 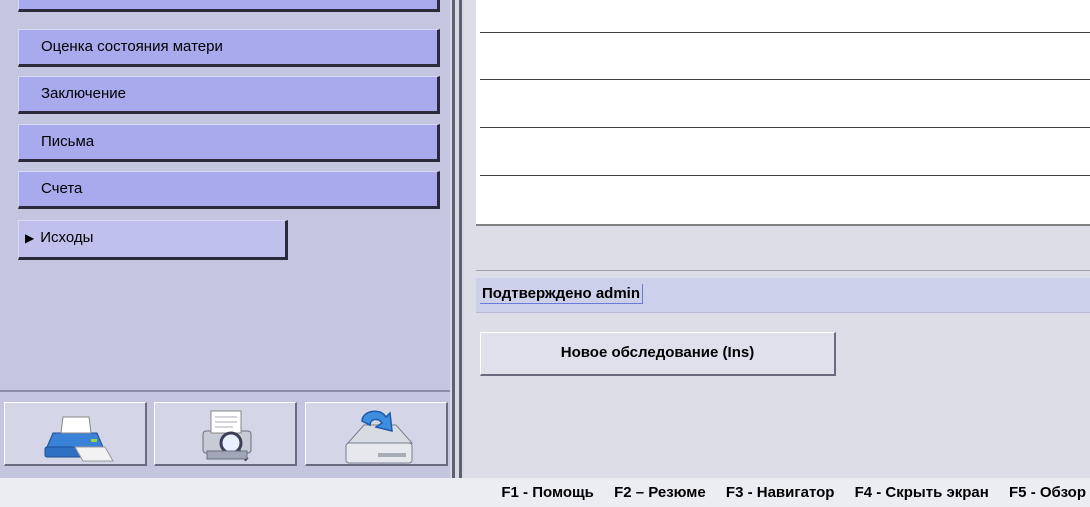 I want to click on panel-splitter, so click(x=457, y=239).